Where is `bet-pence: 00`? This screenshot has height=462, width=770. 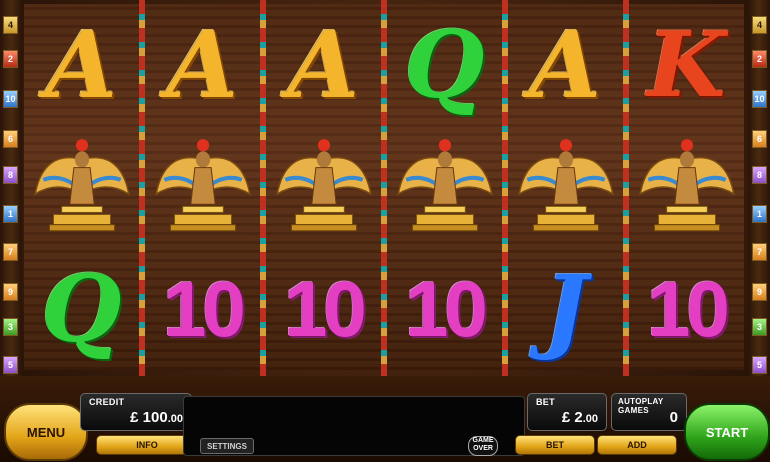
bet-pence: 00 is located at coordinates (591, 419).